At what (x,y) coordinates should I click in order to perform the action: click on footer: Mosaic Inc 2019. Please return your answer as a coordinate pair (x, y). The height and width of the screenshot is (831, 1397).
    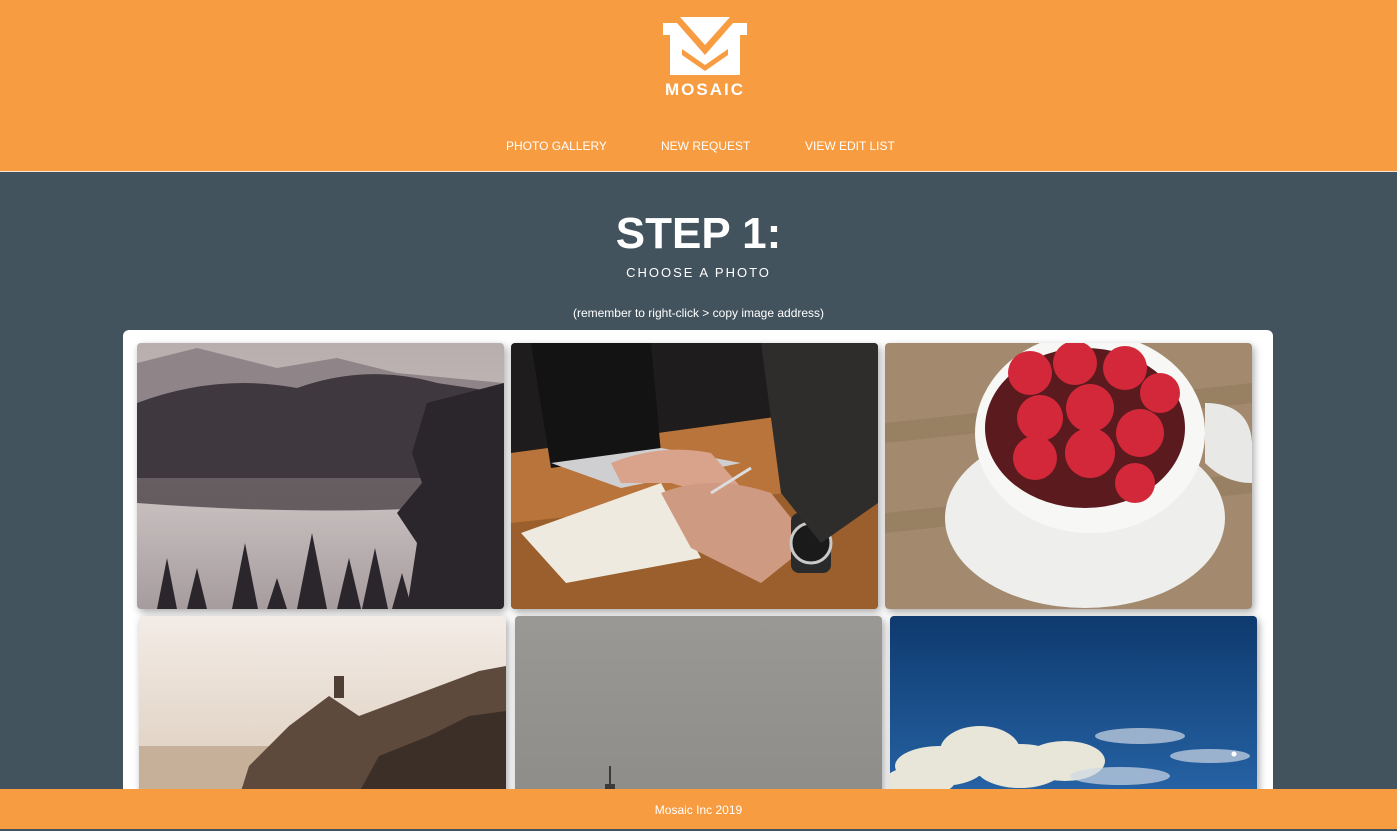
    Looking at the image, I should click on (698, 809).